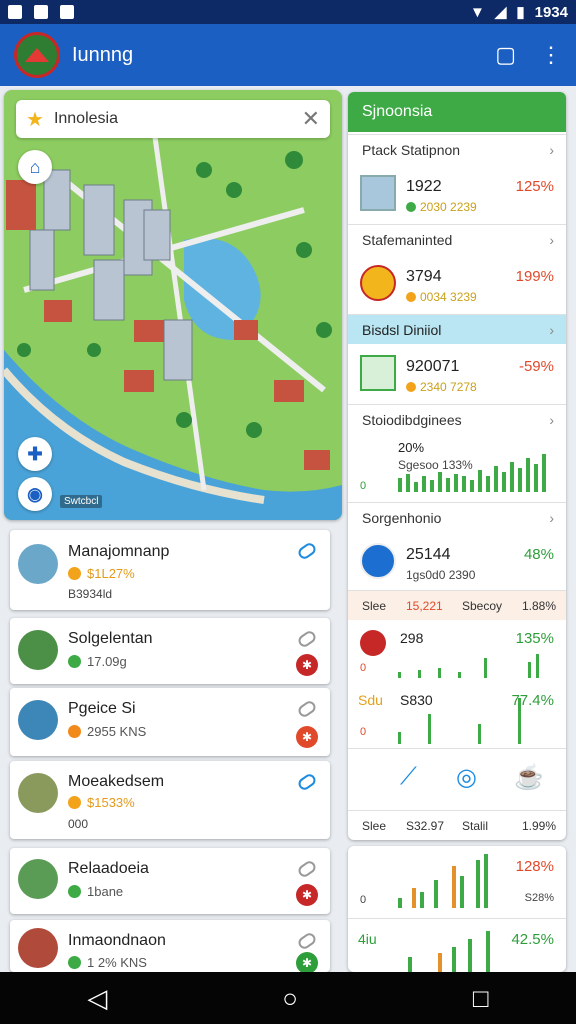 The height and width of the screenshot is (1024, 576). What do you see at coordinates (457, 194) in the screenshot?
I see `stat-row: 1922 125% 2030 2239` at bounding box center [457, 194].